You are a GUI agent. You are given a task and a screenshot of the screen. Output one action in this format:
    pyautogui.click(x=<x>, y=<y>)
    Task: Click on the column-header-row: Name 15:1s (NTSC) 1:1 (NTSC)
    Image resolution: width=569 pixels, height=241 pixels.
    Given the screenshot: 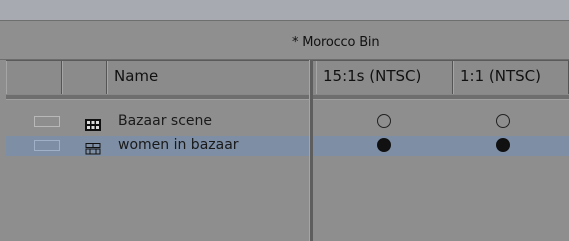 What is the action you would take?
    pyautogui.click(x=287, y=77)
    